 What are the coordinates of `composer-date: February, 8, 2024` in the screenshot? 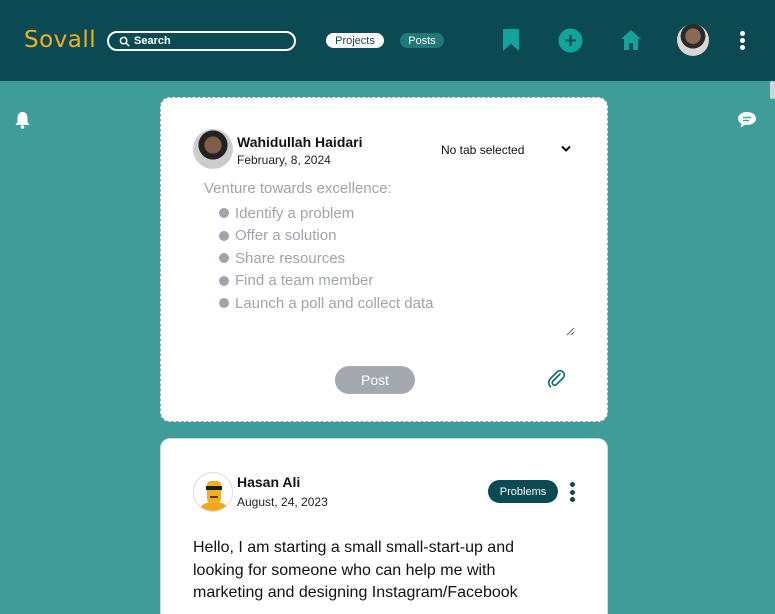 It's located at (284, 160).